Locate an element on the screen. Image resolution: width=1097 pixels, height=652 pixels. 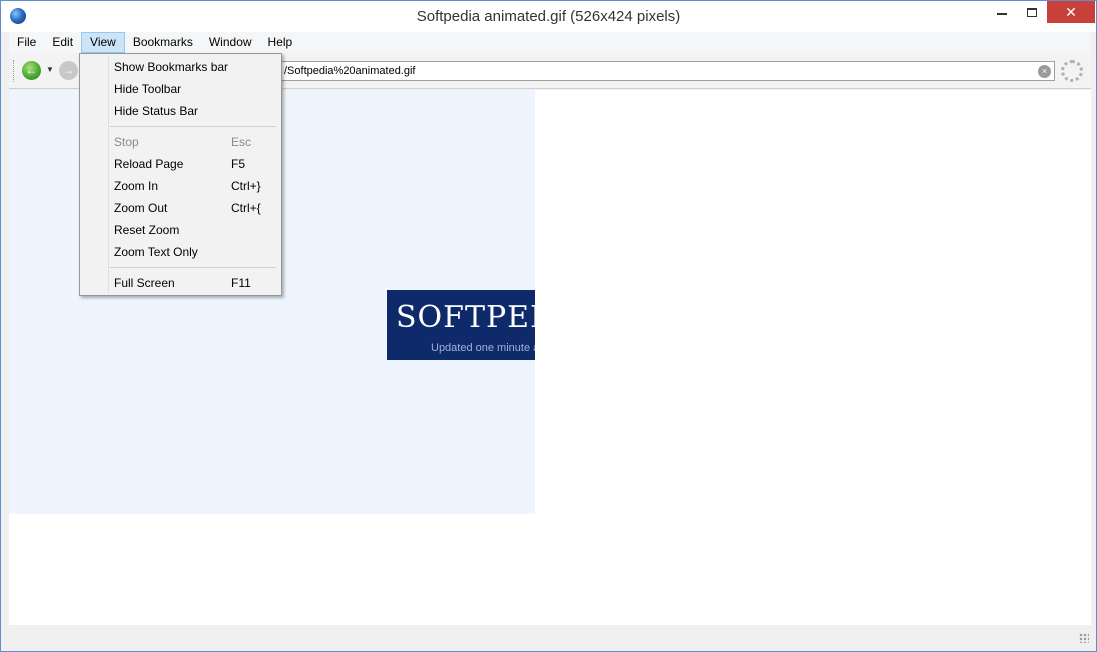
menu-item-hide-toolbar: Hide Toolbar is located at coordinates (180, 89).